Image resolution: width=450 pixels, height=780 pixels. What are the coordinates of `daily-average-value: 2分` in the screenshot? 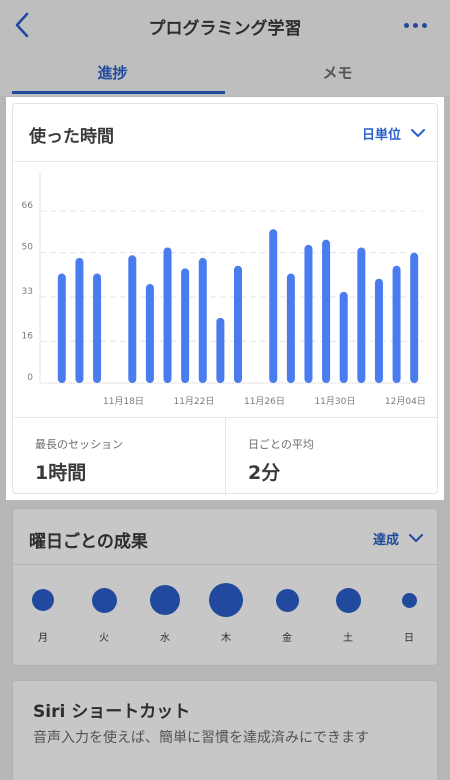 It's located at (264, 473).